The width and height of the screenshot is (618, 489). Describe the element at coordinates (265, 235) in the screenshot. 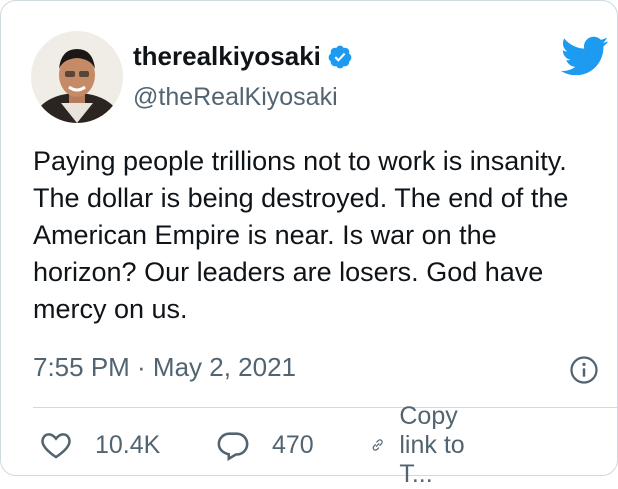

I see `tweet-line: American Empire is near. Is war on the` at that location.